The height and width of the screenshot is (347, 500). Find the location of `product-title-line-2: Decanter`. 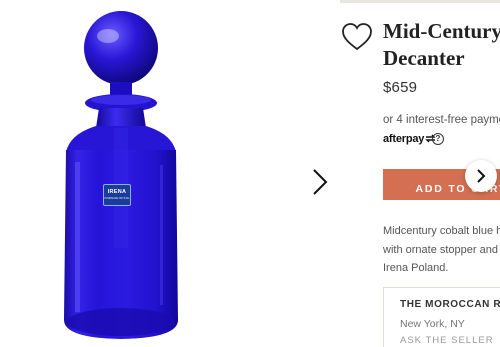

product-title-line-2: Decanter is located at coordinates (424, 58).